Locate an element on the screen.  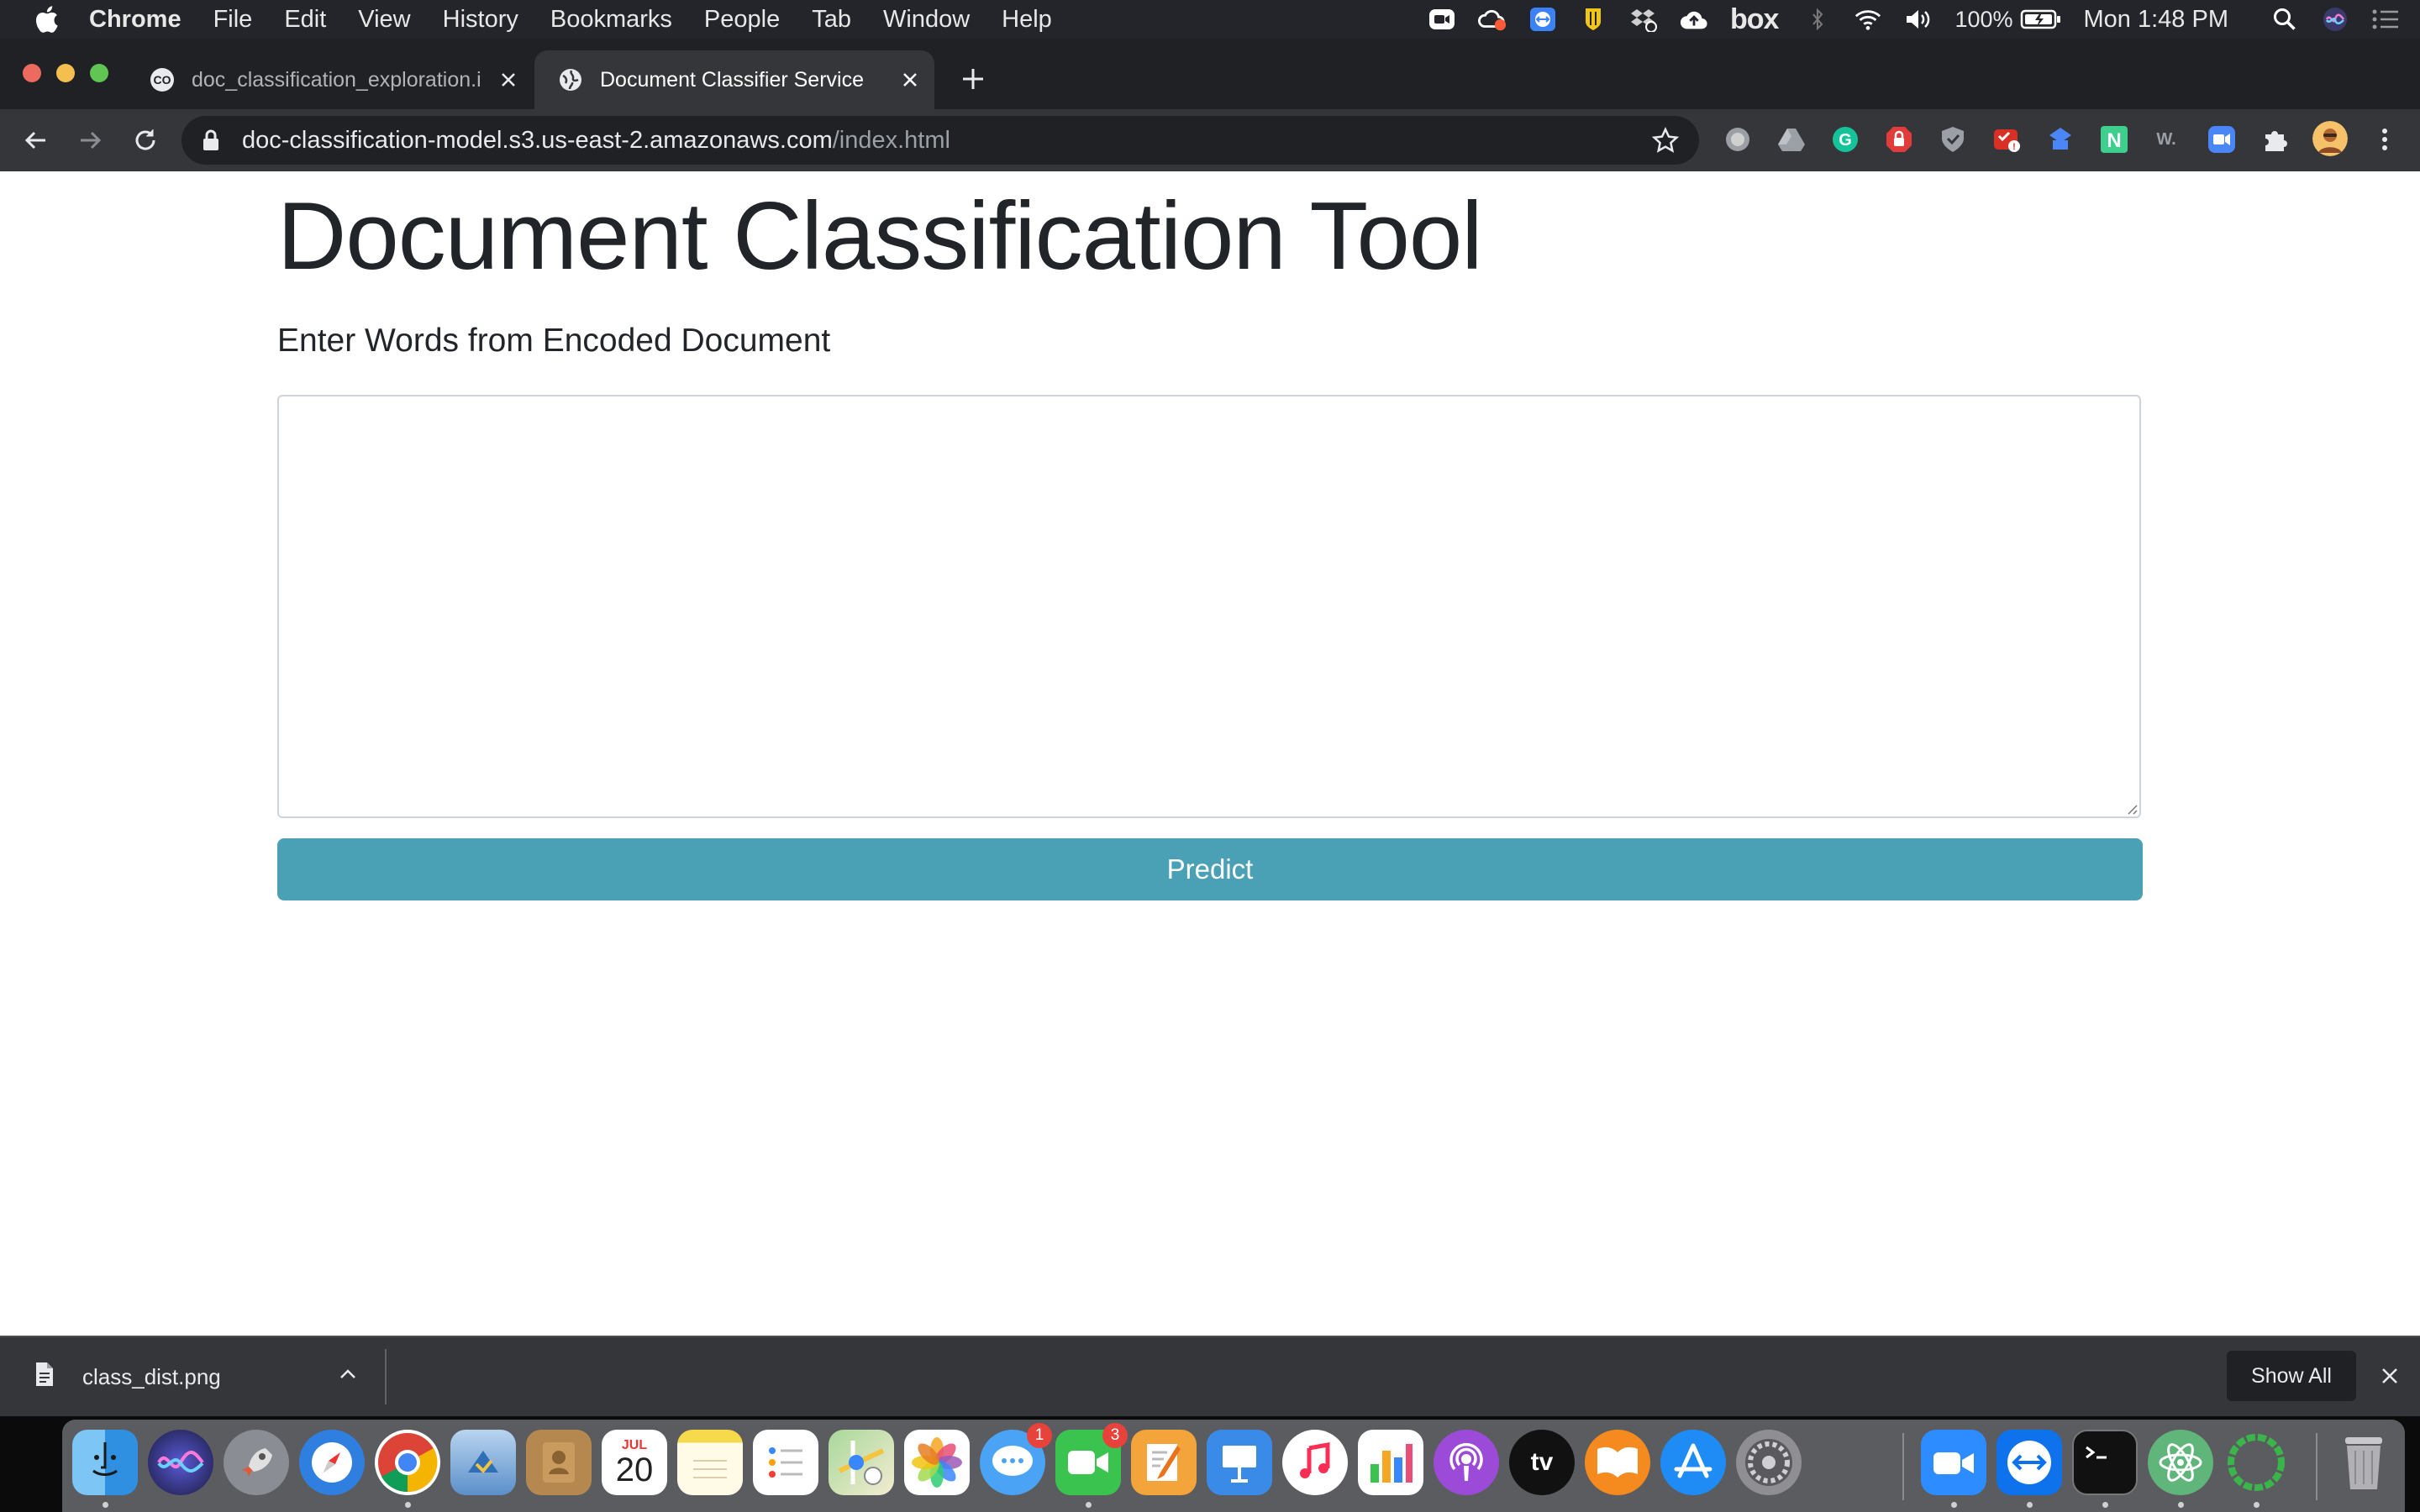
dock-facetime-icon: 3 is located at coordinates (1091, 1459).